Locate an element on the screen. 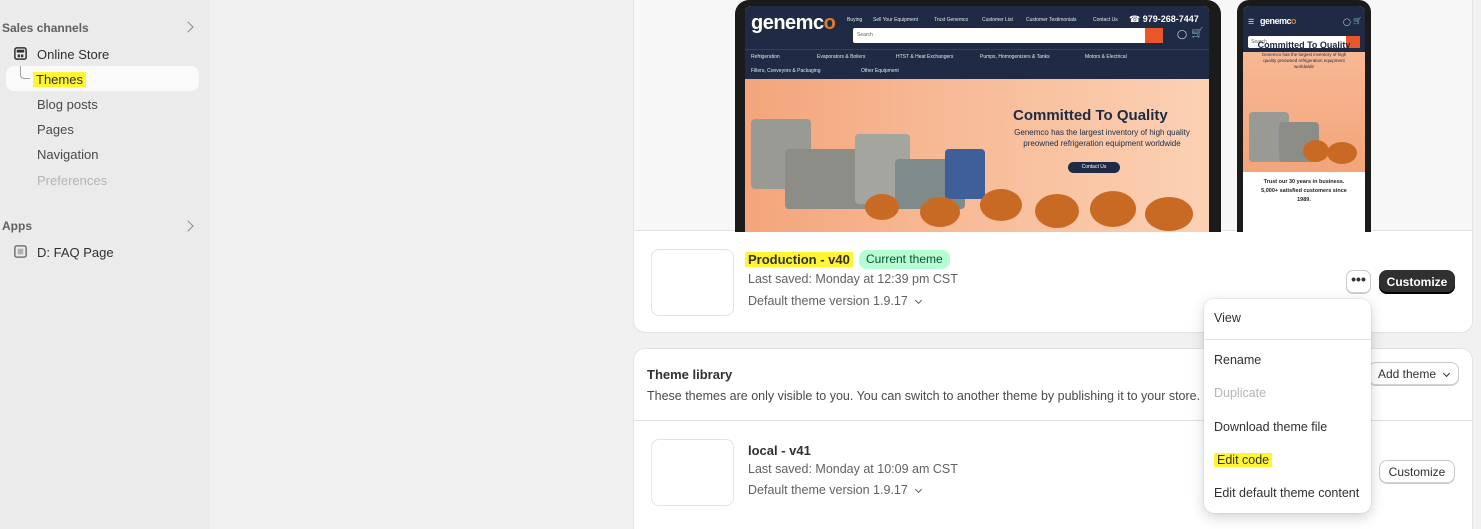 The image size is (1481, 529). add-theme-button: Add theme is located at coordinates (1413, 374).